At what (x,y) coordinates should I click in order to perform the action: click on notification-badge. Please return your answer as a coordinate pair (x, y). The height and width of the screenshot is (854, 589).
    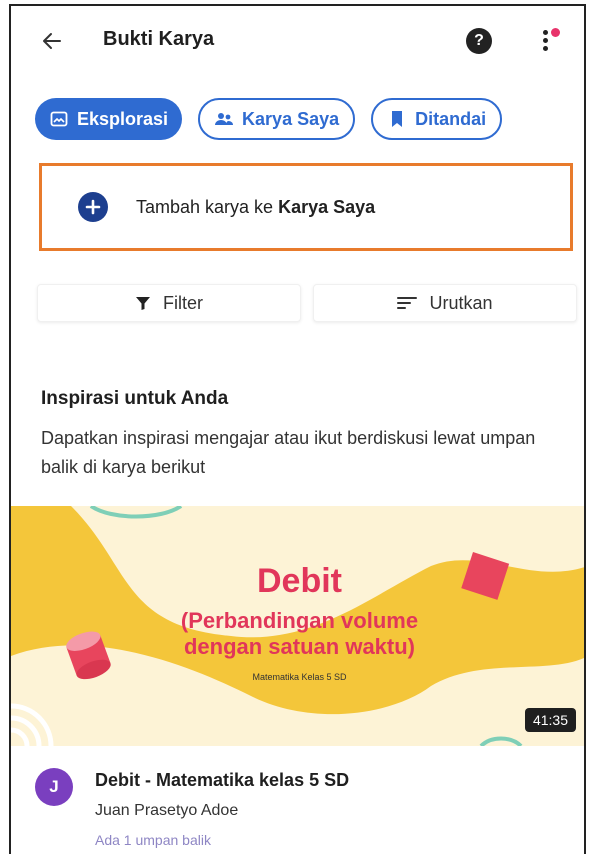
    Looking at the image, I should click on (555, 32).